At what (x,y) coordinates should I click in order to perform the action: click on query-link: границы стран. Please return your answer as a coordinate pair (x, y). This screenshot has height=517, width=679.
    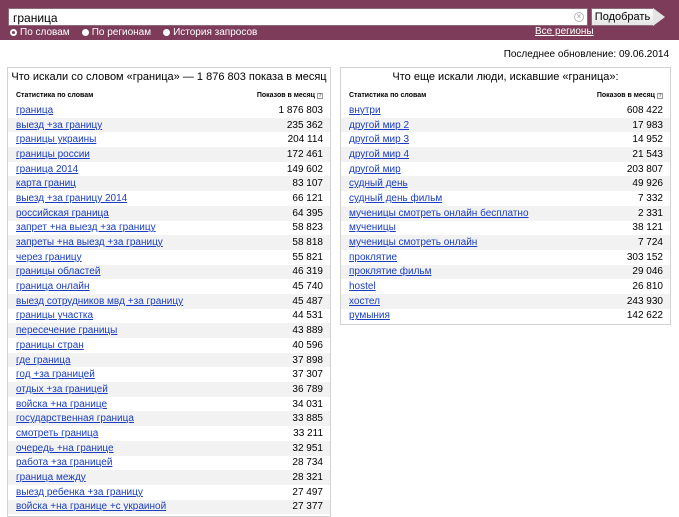
    Looking at the image, I should click on (50, 345).